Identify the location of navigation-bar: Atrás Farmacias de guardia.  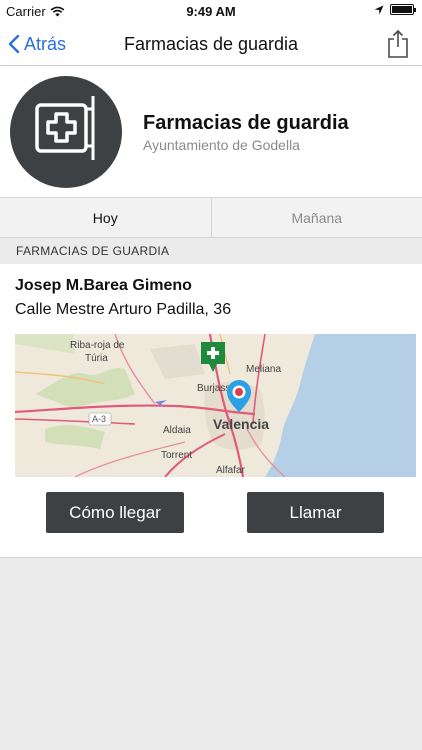
(211, 44).